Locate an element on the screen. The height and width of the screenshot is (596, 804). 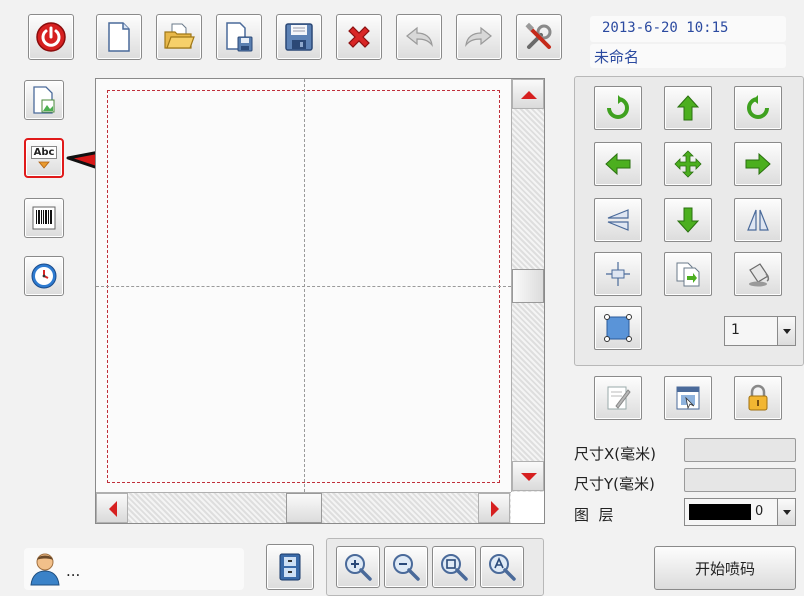
save-button is located at coordinates (299, 37).